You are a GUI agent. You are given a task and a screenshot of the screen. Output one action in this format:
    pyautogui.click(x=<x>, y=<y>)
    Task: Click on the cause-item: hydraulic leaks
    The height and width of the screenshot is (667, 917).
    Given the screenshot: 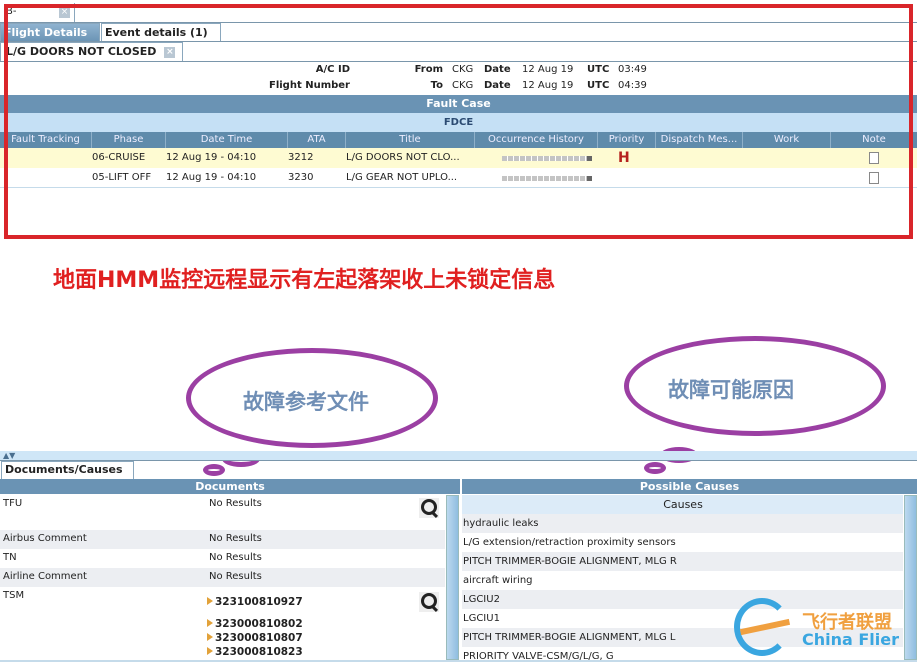 What is the action you would take?
    pyautogui.click(x=682, y=523)
    